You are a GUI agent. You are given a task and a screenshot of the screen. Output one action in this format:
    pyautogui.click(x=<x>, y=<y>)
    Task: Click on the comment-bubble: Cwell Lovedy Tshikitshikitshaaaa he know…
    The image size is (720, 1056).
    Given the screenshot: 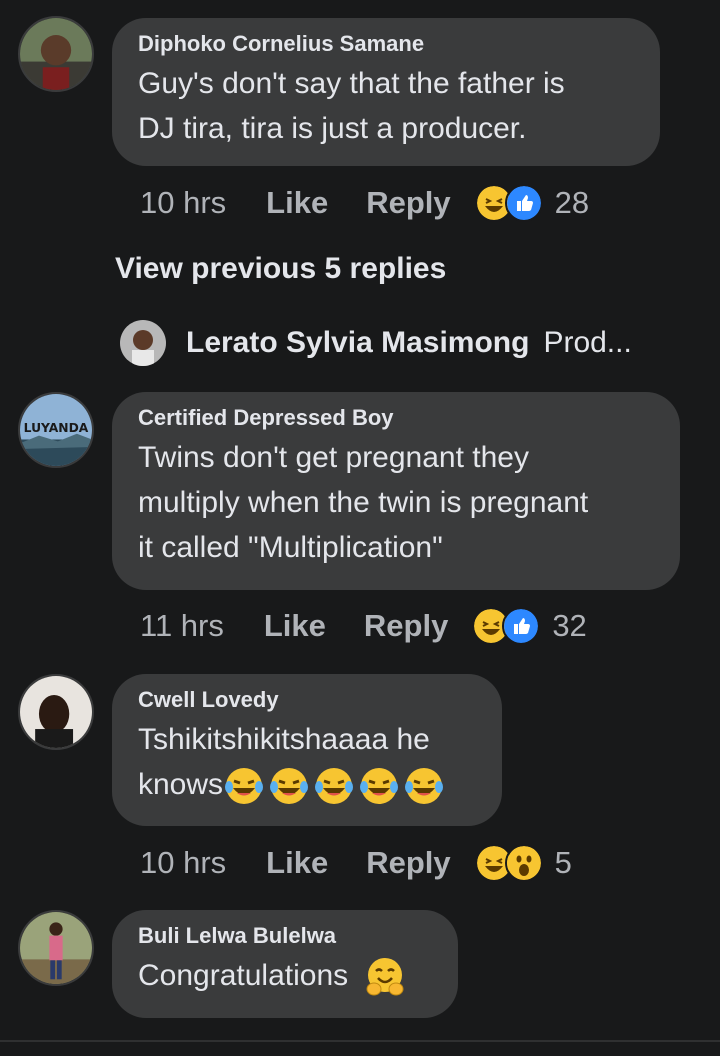 What is the action you would take?
    pyautogui.click(x=307, y=750)
    